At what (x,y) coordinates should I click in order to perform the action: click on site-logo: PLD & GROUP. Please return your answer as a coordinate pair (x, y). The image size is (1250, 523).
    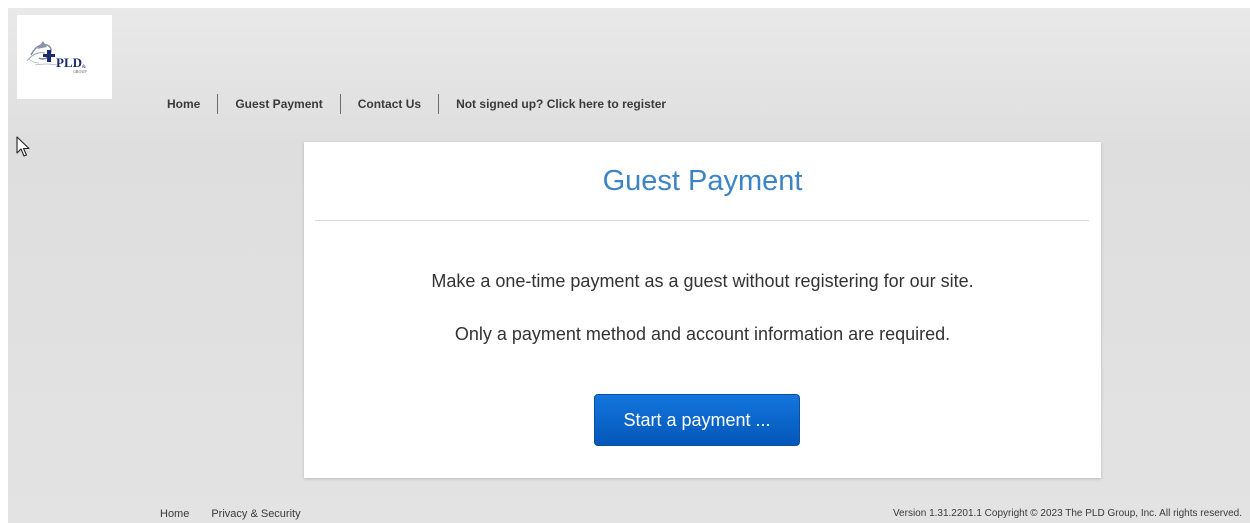
    Looking at the image, I should click on (64, 57).